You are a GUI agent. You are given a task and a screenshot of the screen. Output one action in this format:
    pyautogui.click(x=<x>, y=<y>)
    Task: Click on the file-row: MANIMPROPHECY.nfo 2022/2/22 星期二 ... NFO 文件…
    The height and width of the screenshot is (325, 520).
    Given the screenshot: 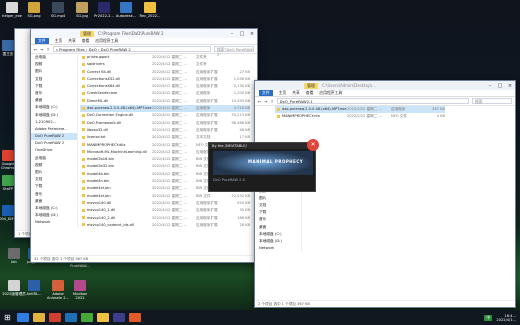 What is the action you would take?
    pyautogui.click(x=360, y=116)
    